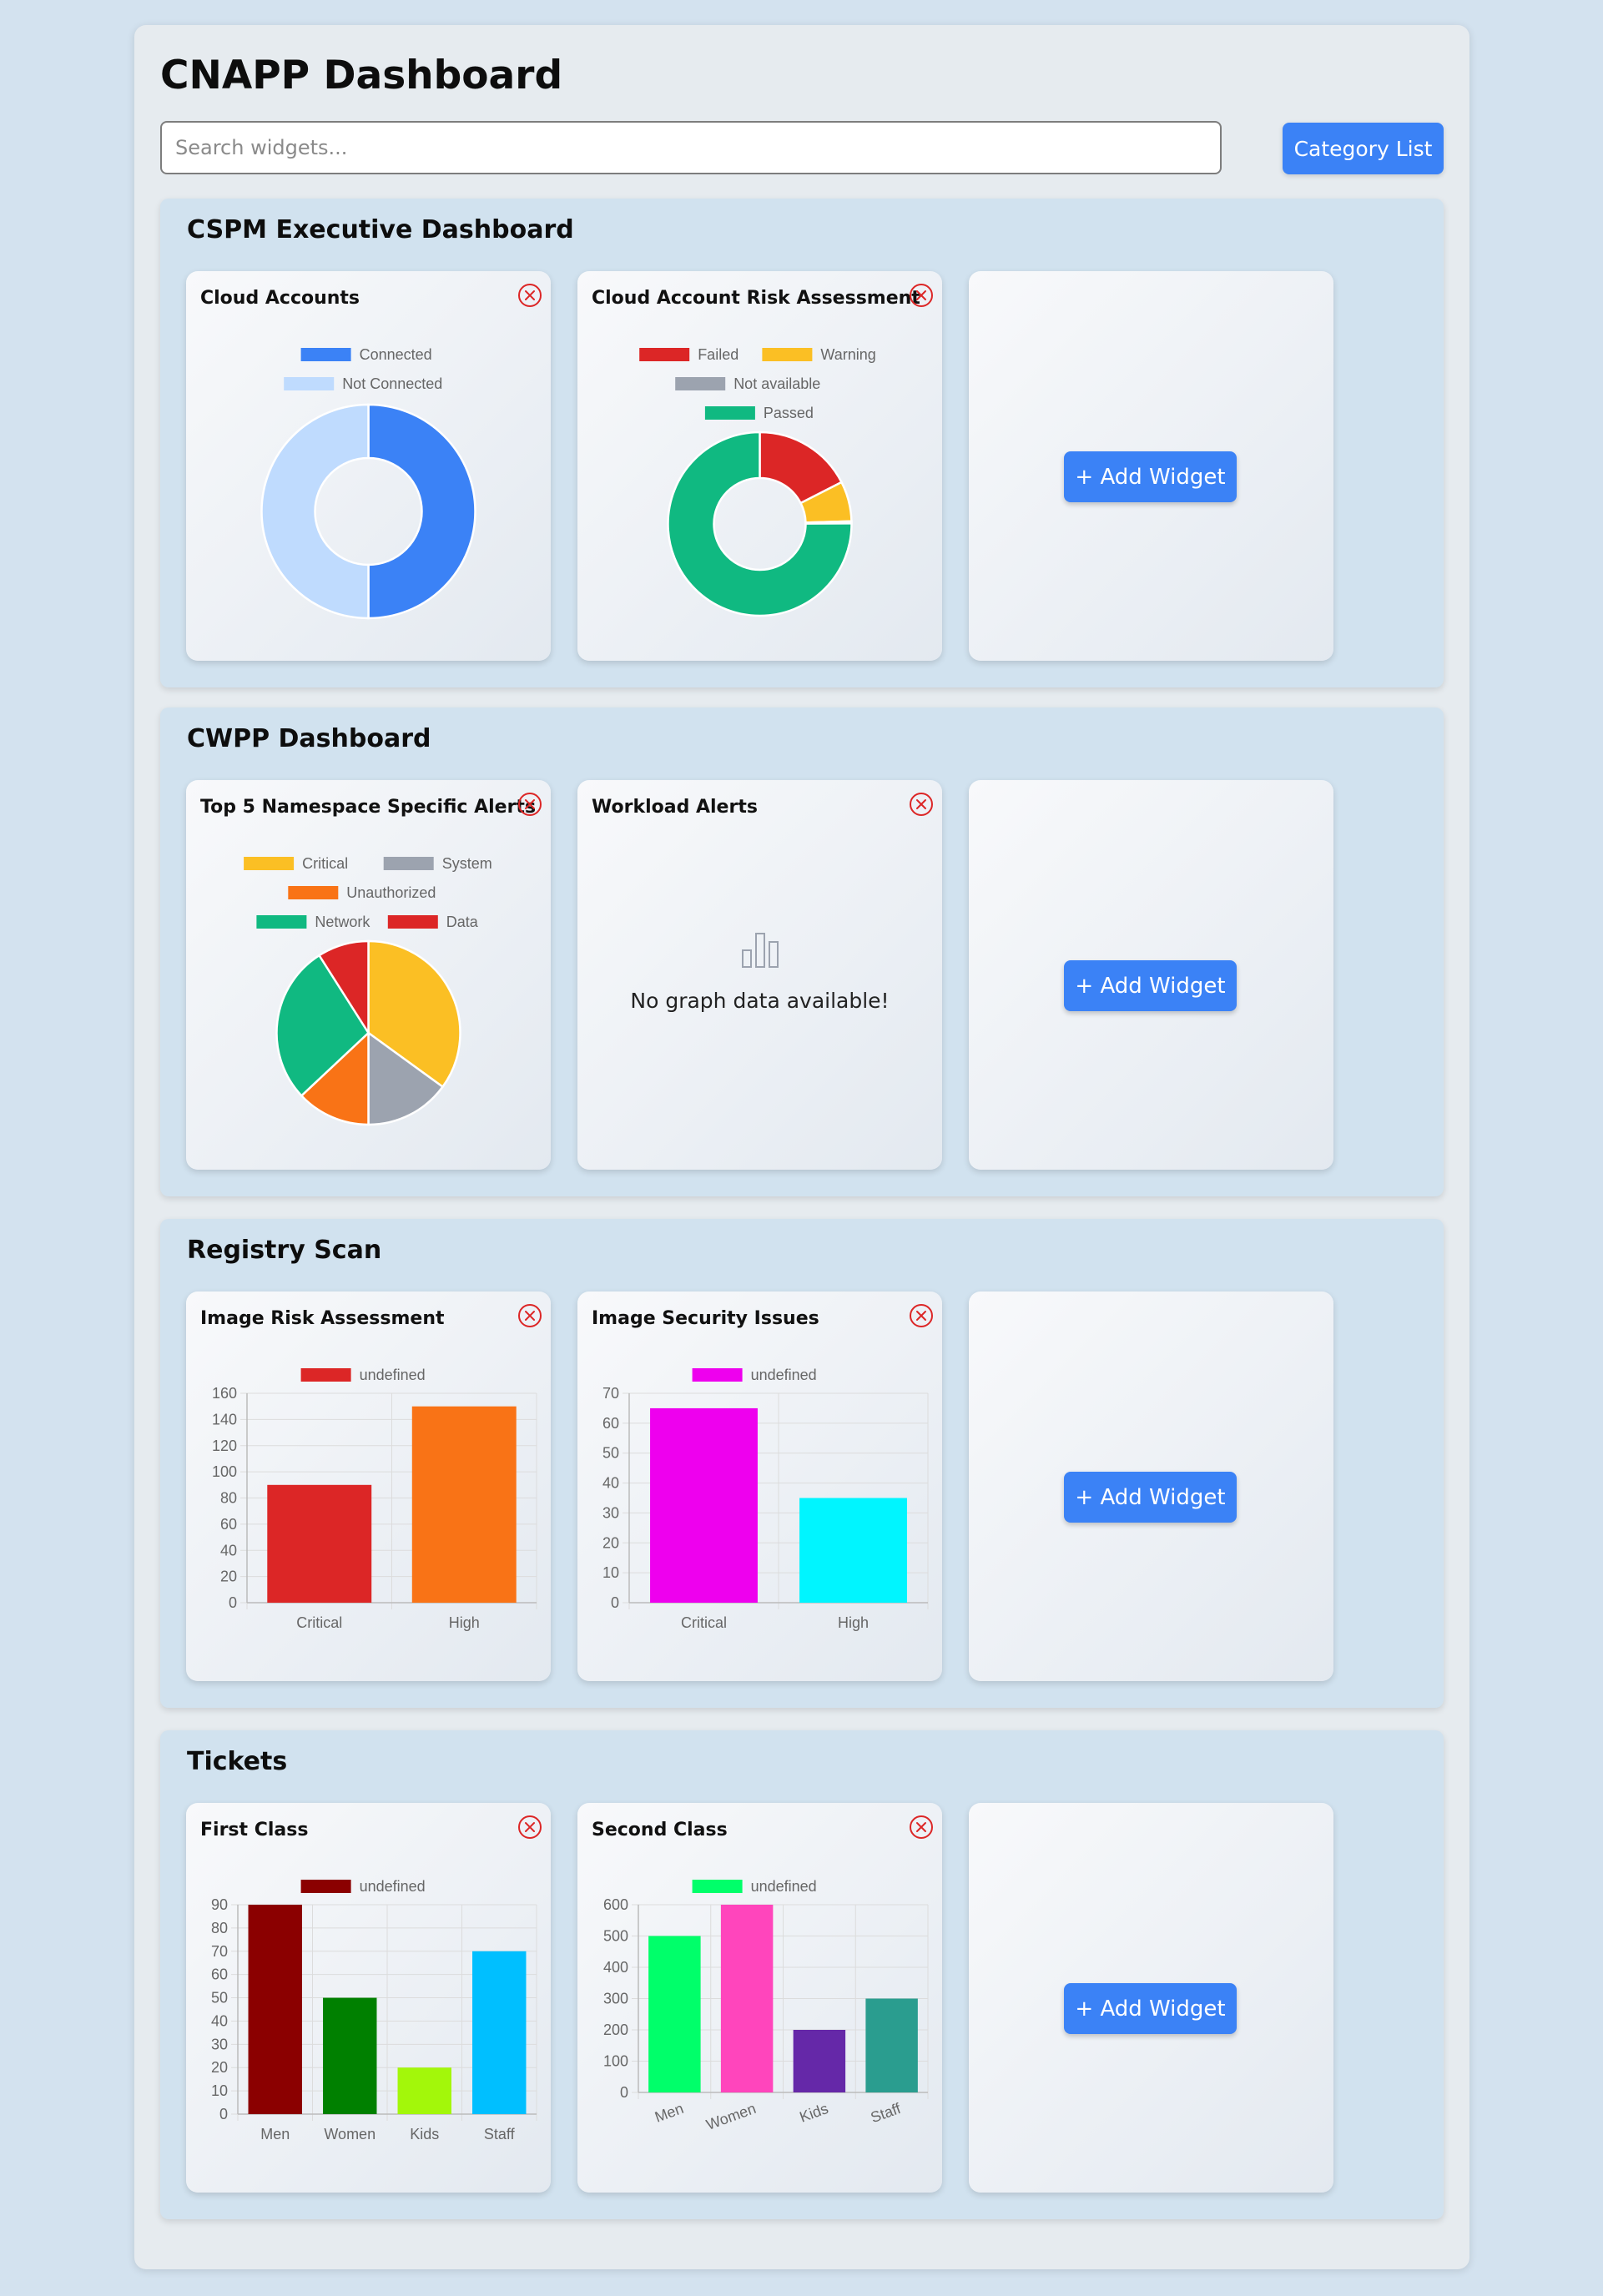 Image resolution: width=1603 pixels, height=2296 pixels. Describe the element at coordinates (392, 383) in the screenshot. I see `legend-label: Not Connected` at that location.